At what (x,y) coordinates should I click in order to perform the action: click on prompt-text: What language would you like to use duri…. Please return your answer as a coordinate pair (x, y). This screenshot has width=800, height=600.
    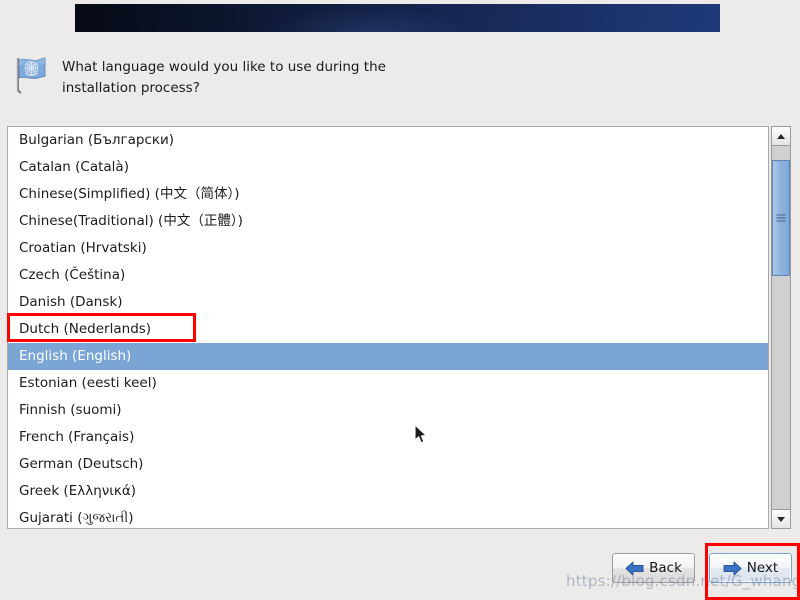
    Looking at the image, I should click on (224, 77).